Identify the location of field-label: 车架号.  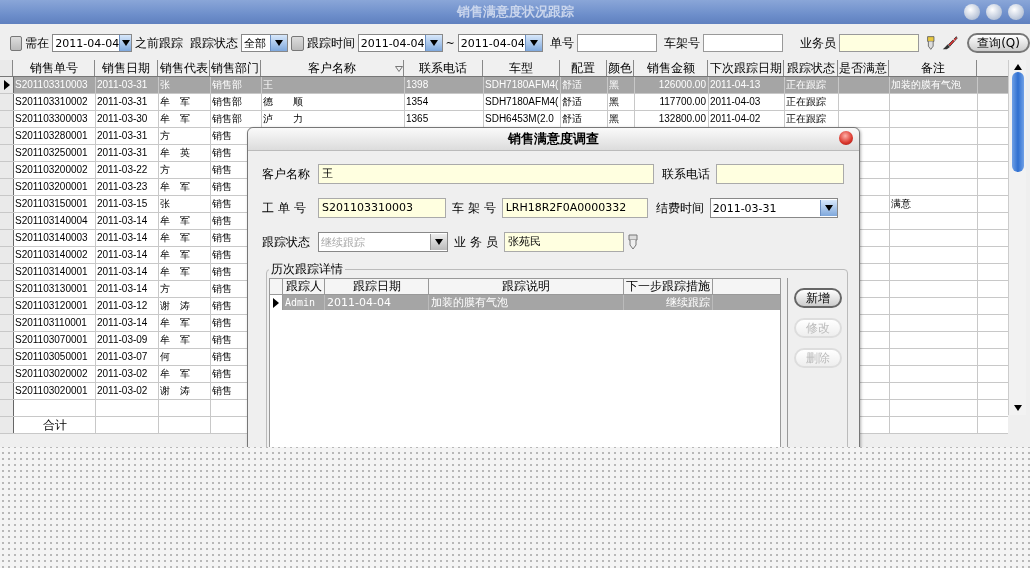
(681, 43).